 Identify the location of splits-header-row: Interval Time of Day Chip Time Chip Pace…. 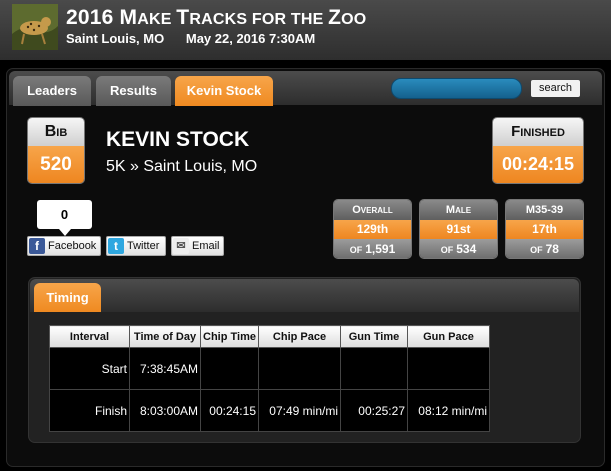
(269, 336).